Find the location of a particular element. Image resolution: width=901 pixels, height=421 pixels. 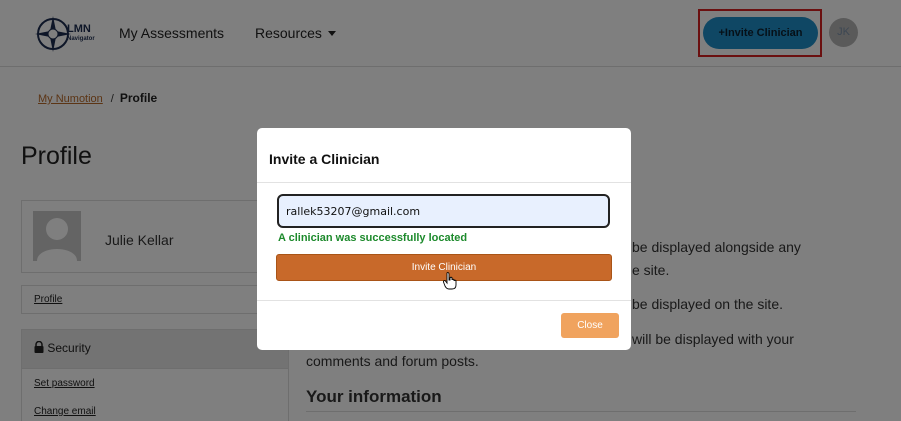

modal-header-divider is located at coordinates (444, 182).